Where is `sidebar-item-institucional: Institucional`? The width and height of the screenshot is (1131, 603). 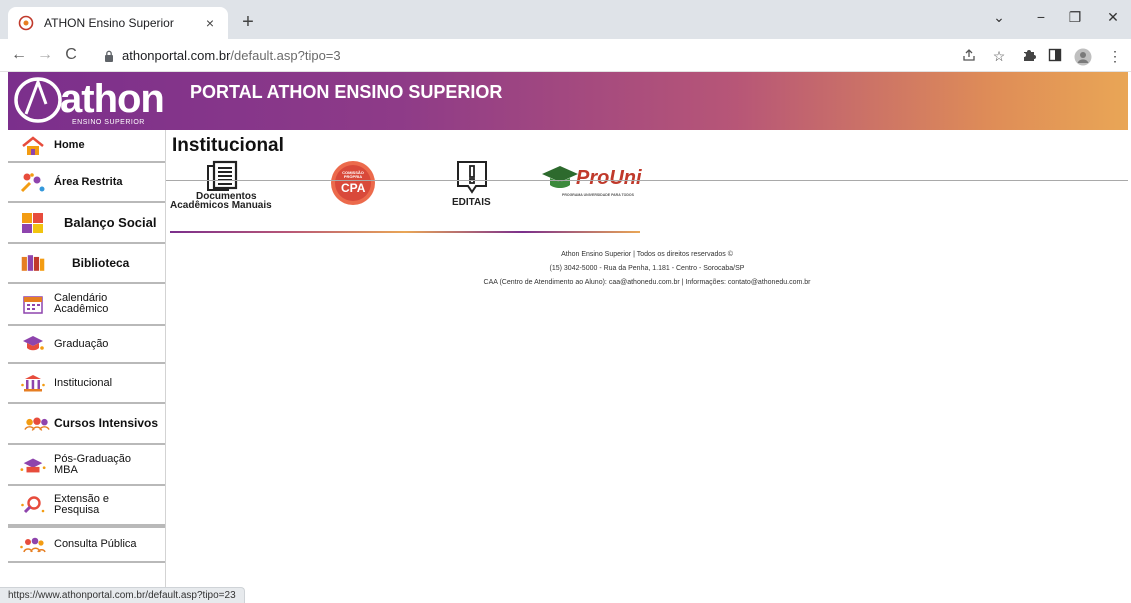
sidebar-item-institucional: Institucional is located at coordinates (86, 384).